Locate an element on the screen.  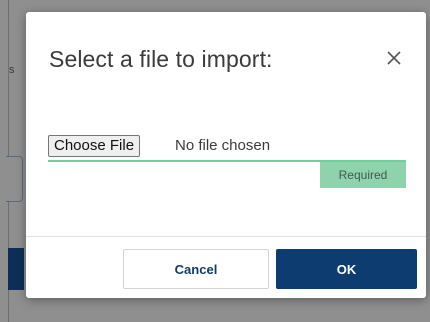
required-badge: Required is located at coordinates (363, 175).